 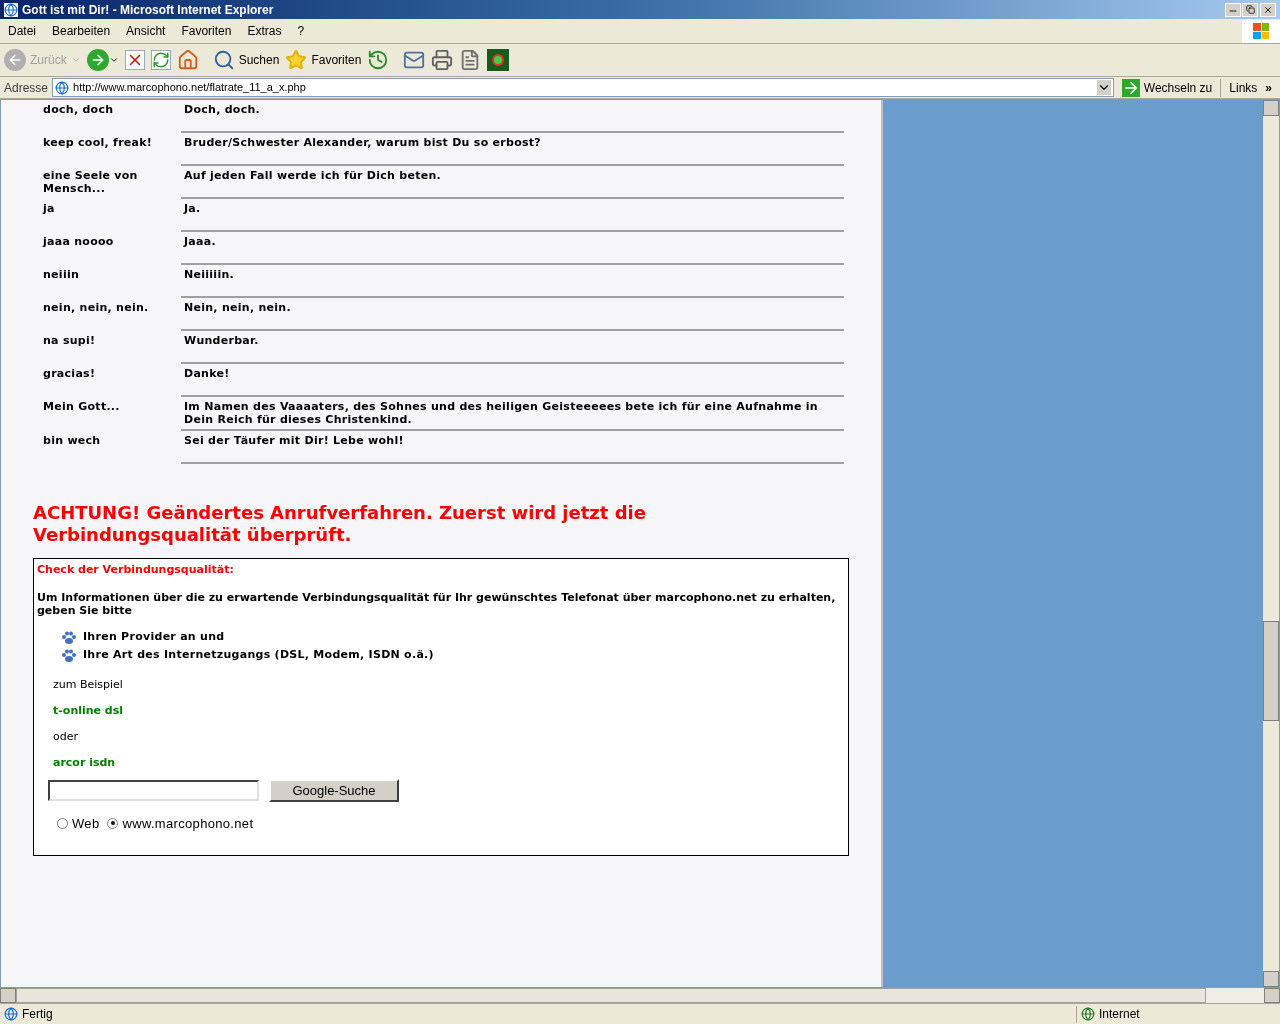 What do you see at coordinates (22, 31) in the screenshot?
I see `menu-item: Datei` at bounding box center [22, 31].